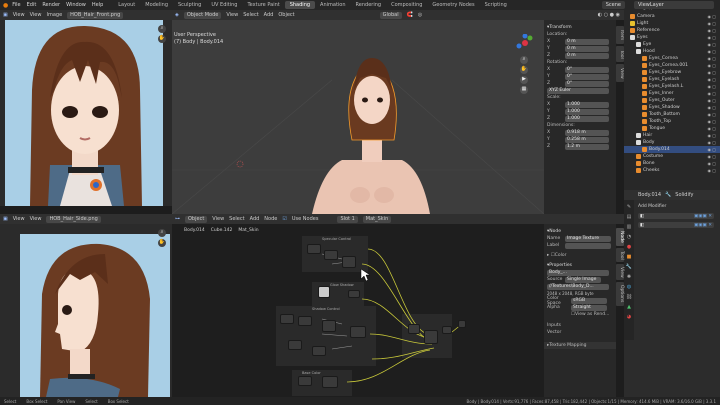  What do you see at coordinates (5, 5) in the screenshot?
I see `blender-logo-icon: ●` at bounding box center [5, 5].